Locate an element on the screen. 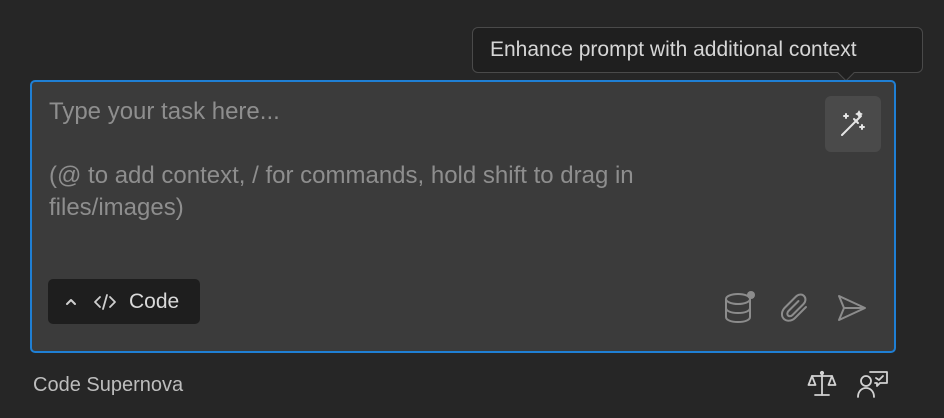 This screenshot has height=418, width=944. database-icon is located at coordinates (740, 308).